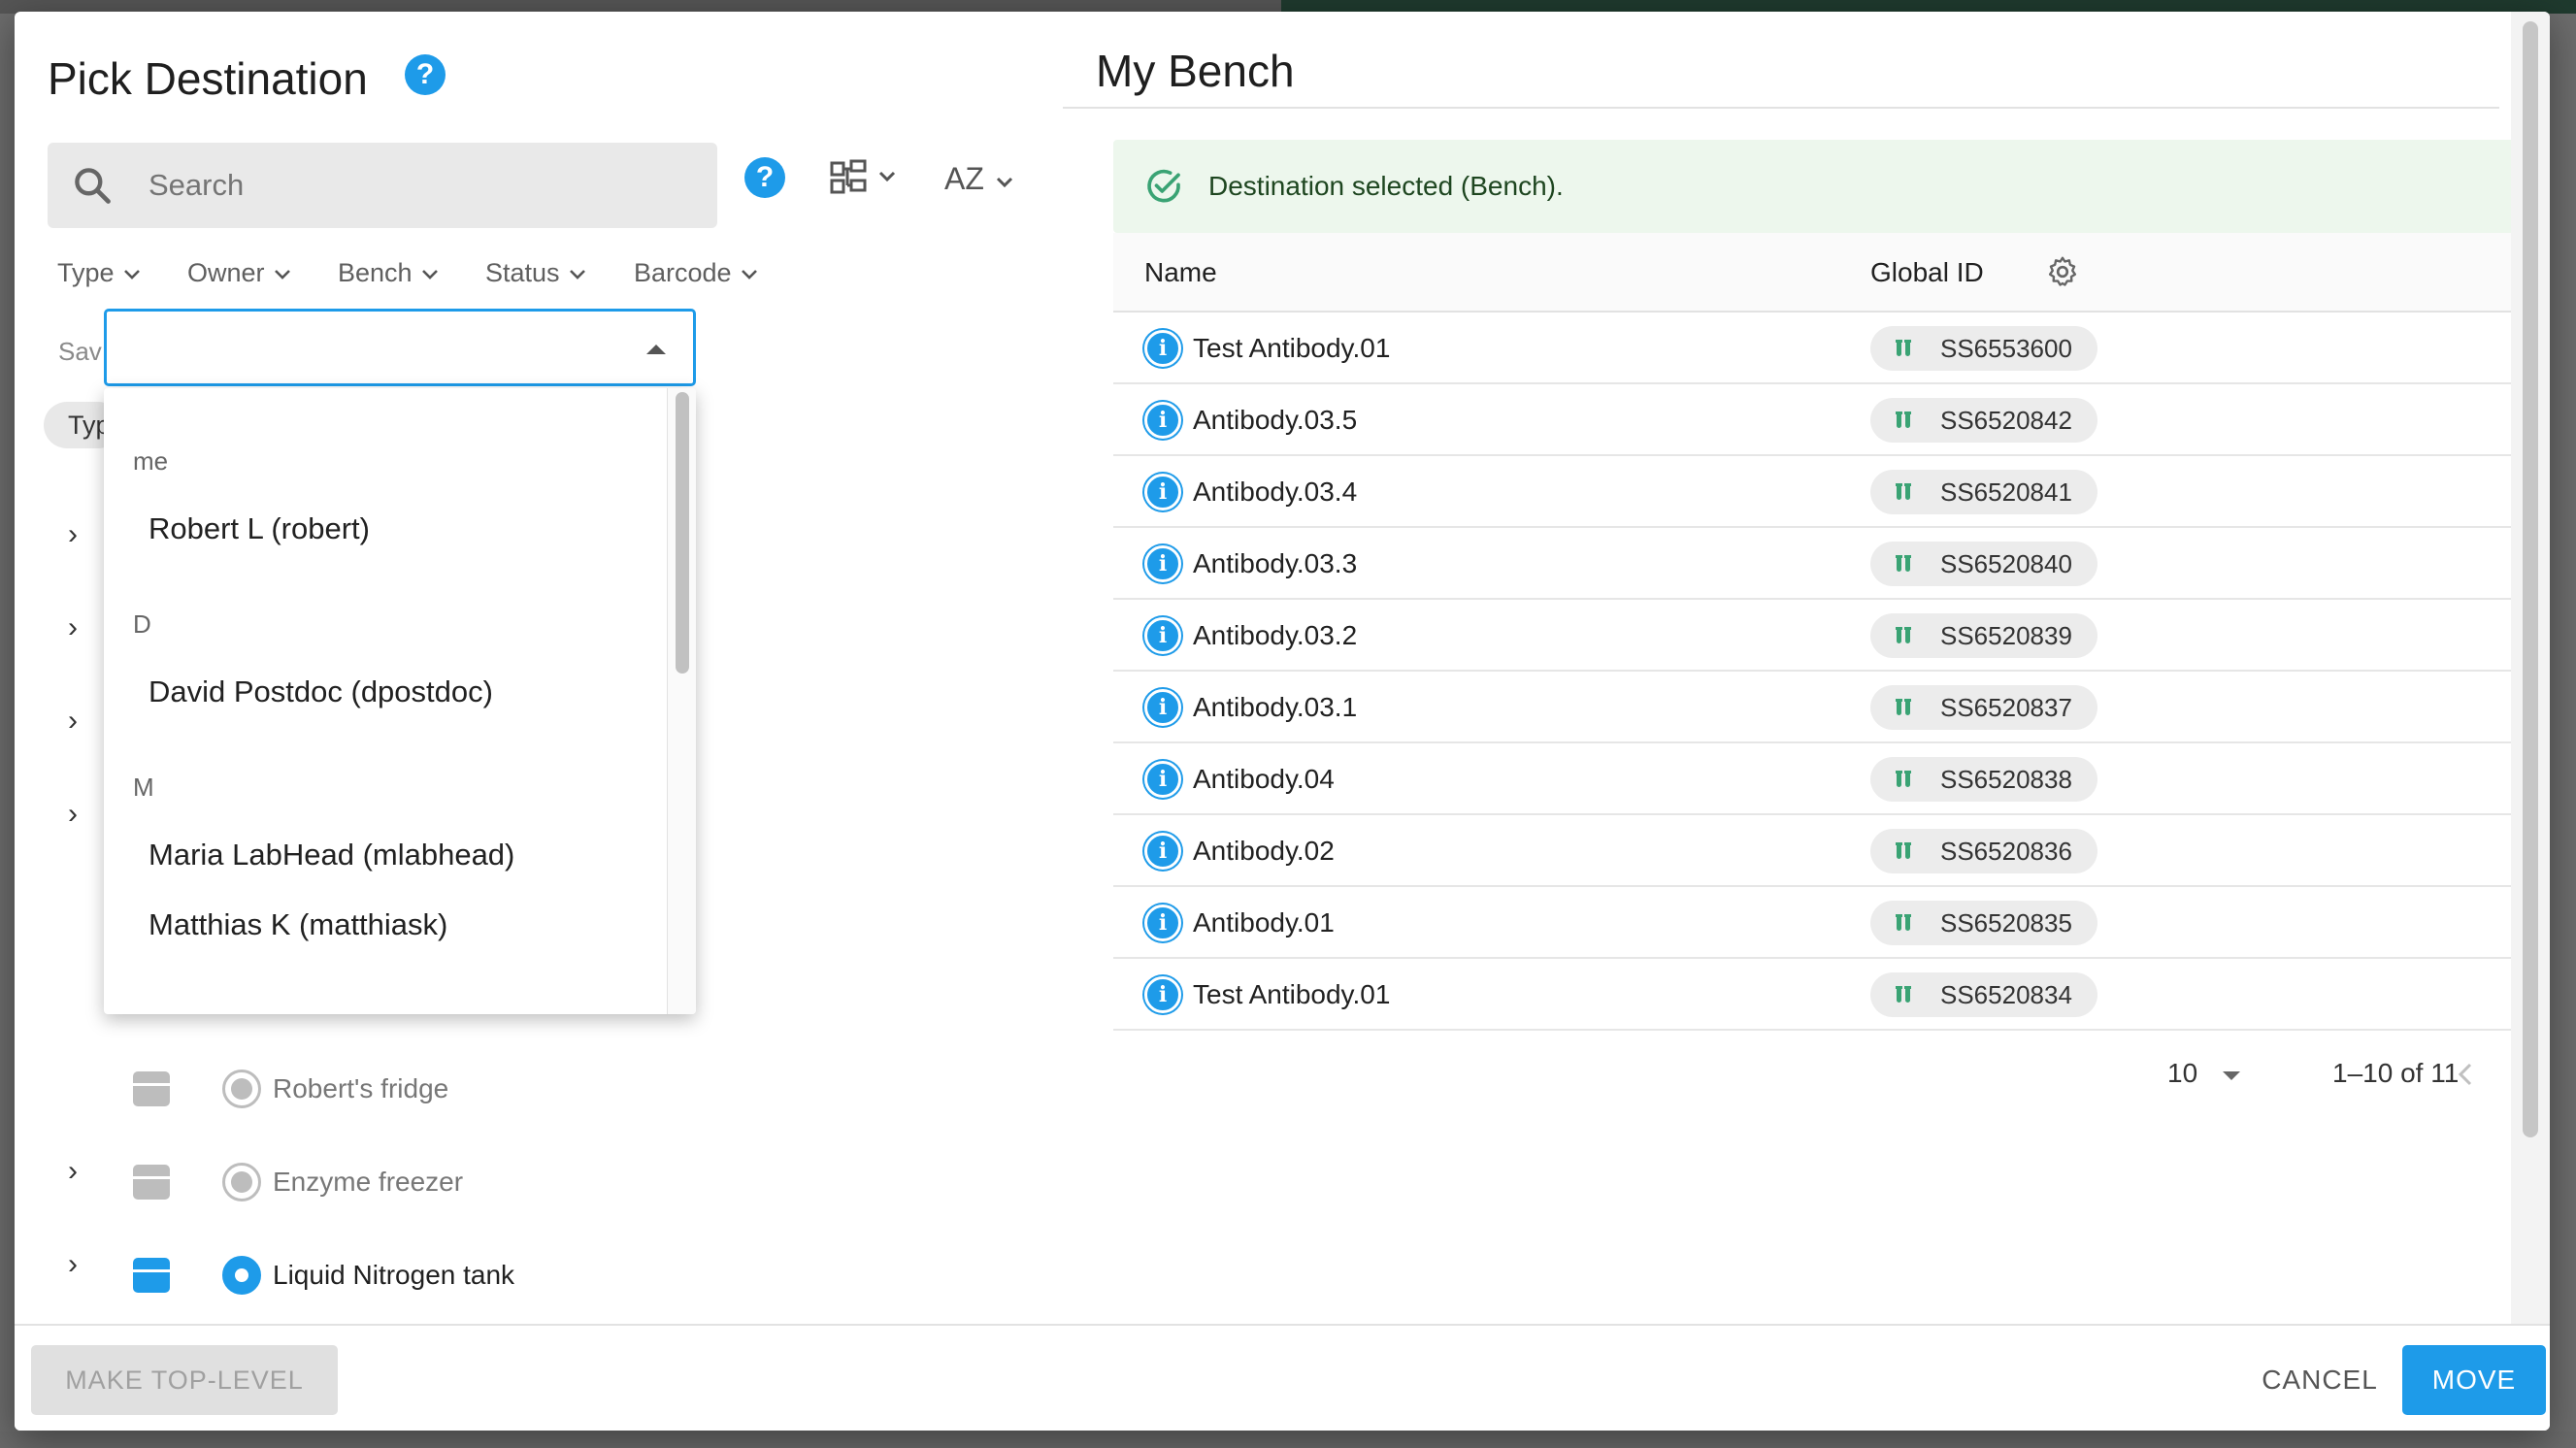  I want to click on dropdown-scroll-thumb, so click(682, 533).